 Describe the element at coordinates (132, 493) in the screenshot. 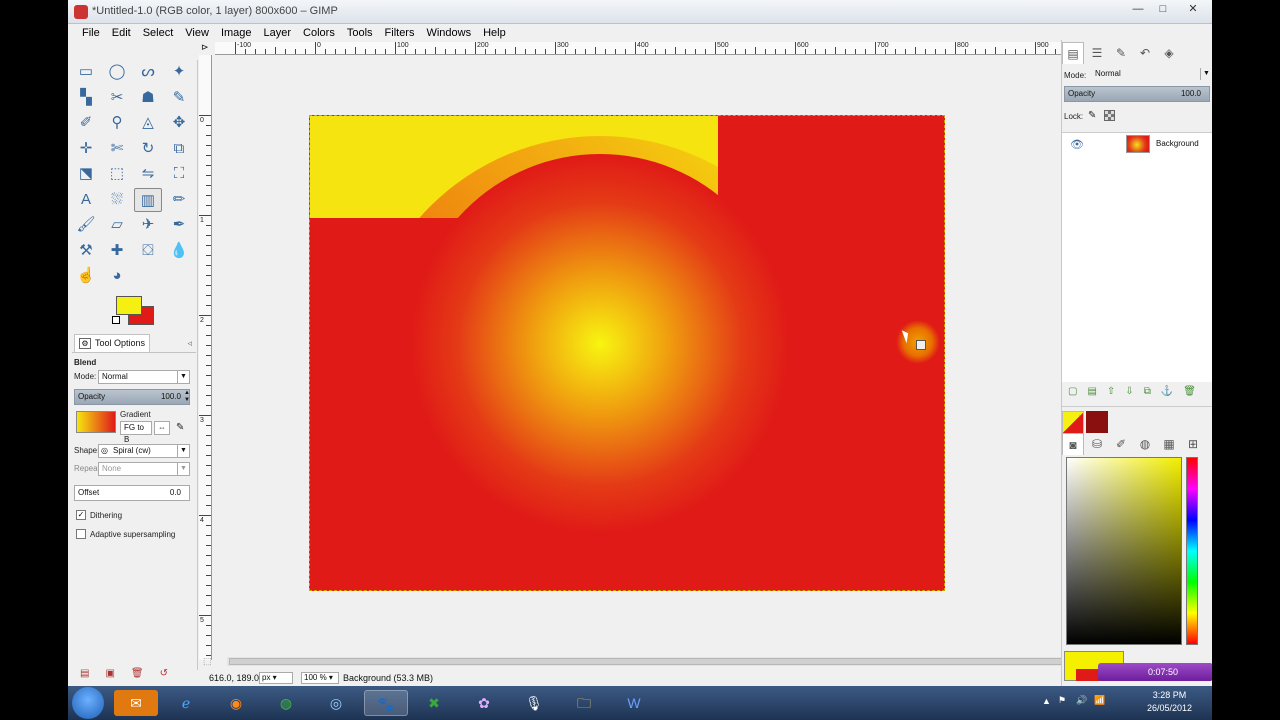

I see `offset-slider: Offset 0.0` at that location.